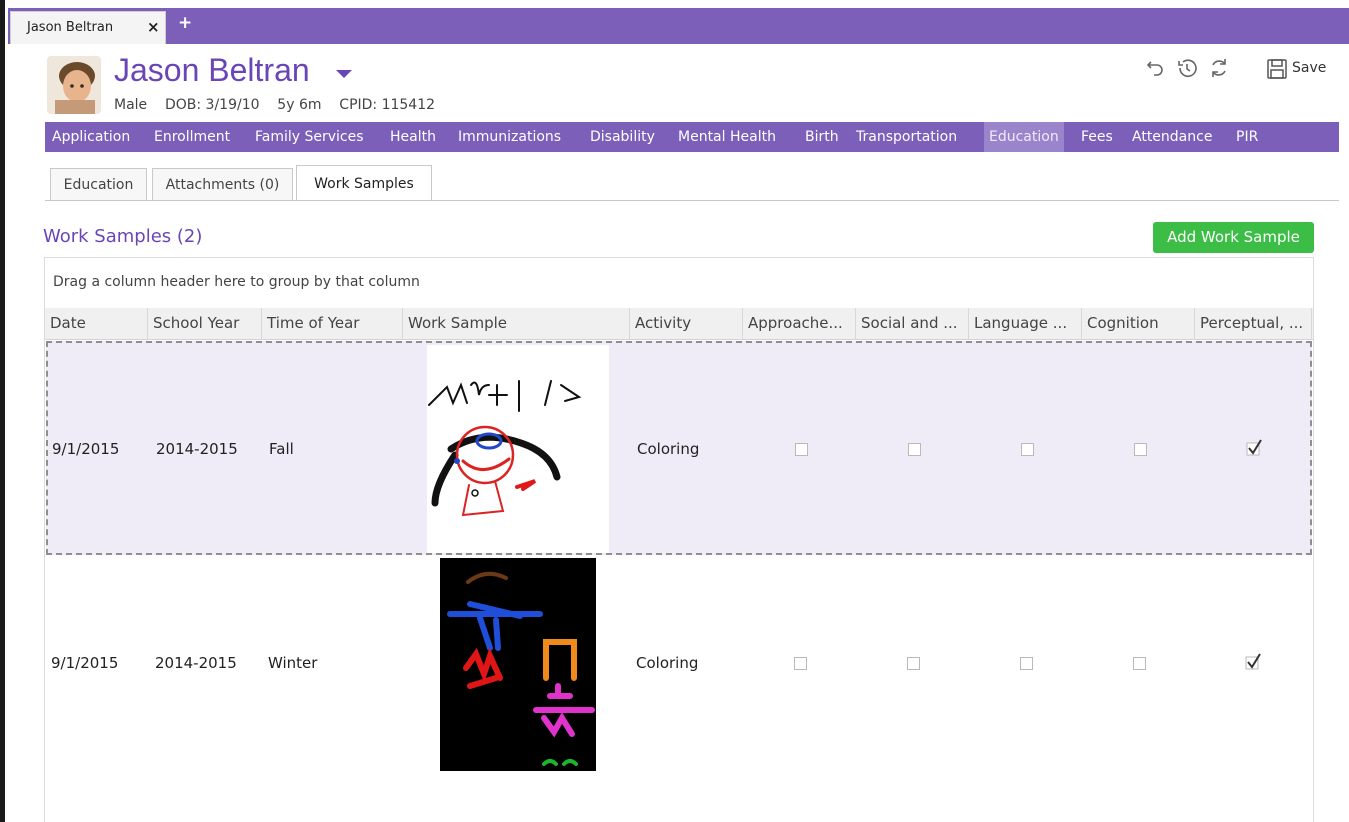 The height and width of the screenshot is (822, 1349). I want to click on save-icon, so click(1277, 69).